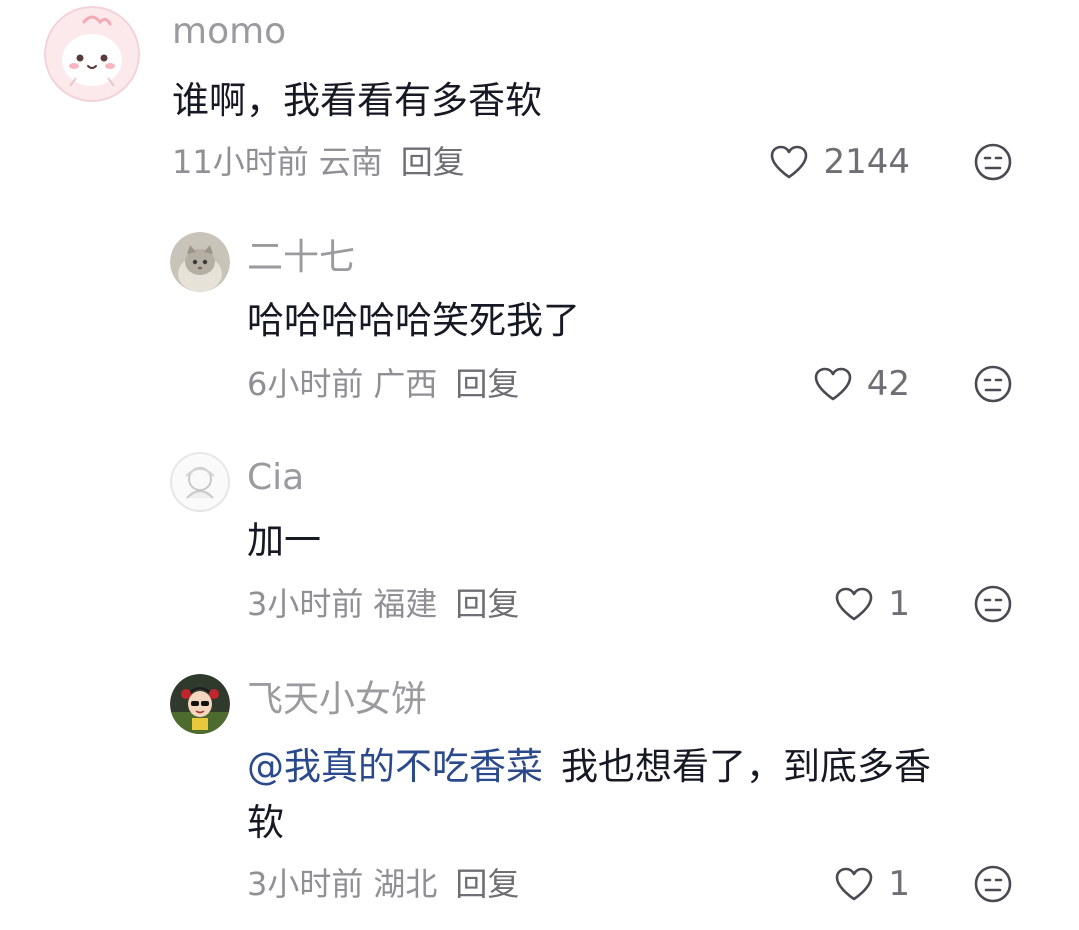  What do you see at coordinates (265, 822) in the screenshot?
I see `comment-text-continued: 软` at bounding box center [265, 822].